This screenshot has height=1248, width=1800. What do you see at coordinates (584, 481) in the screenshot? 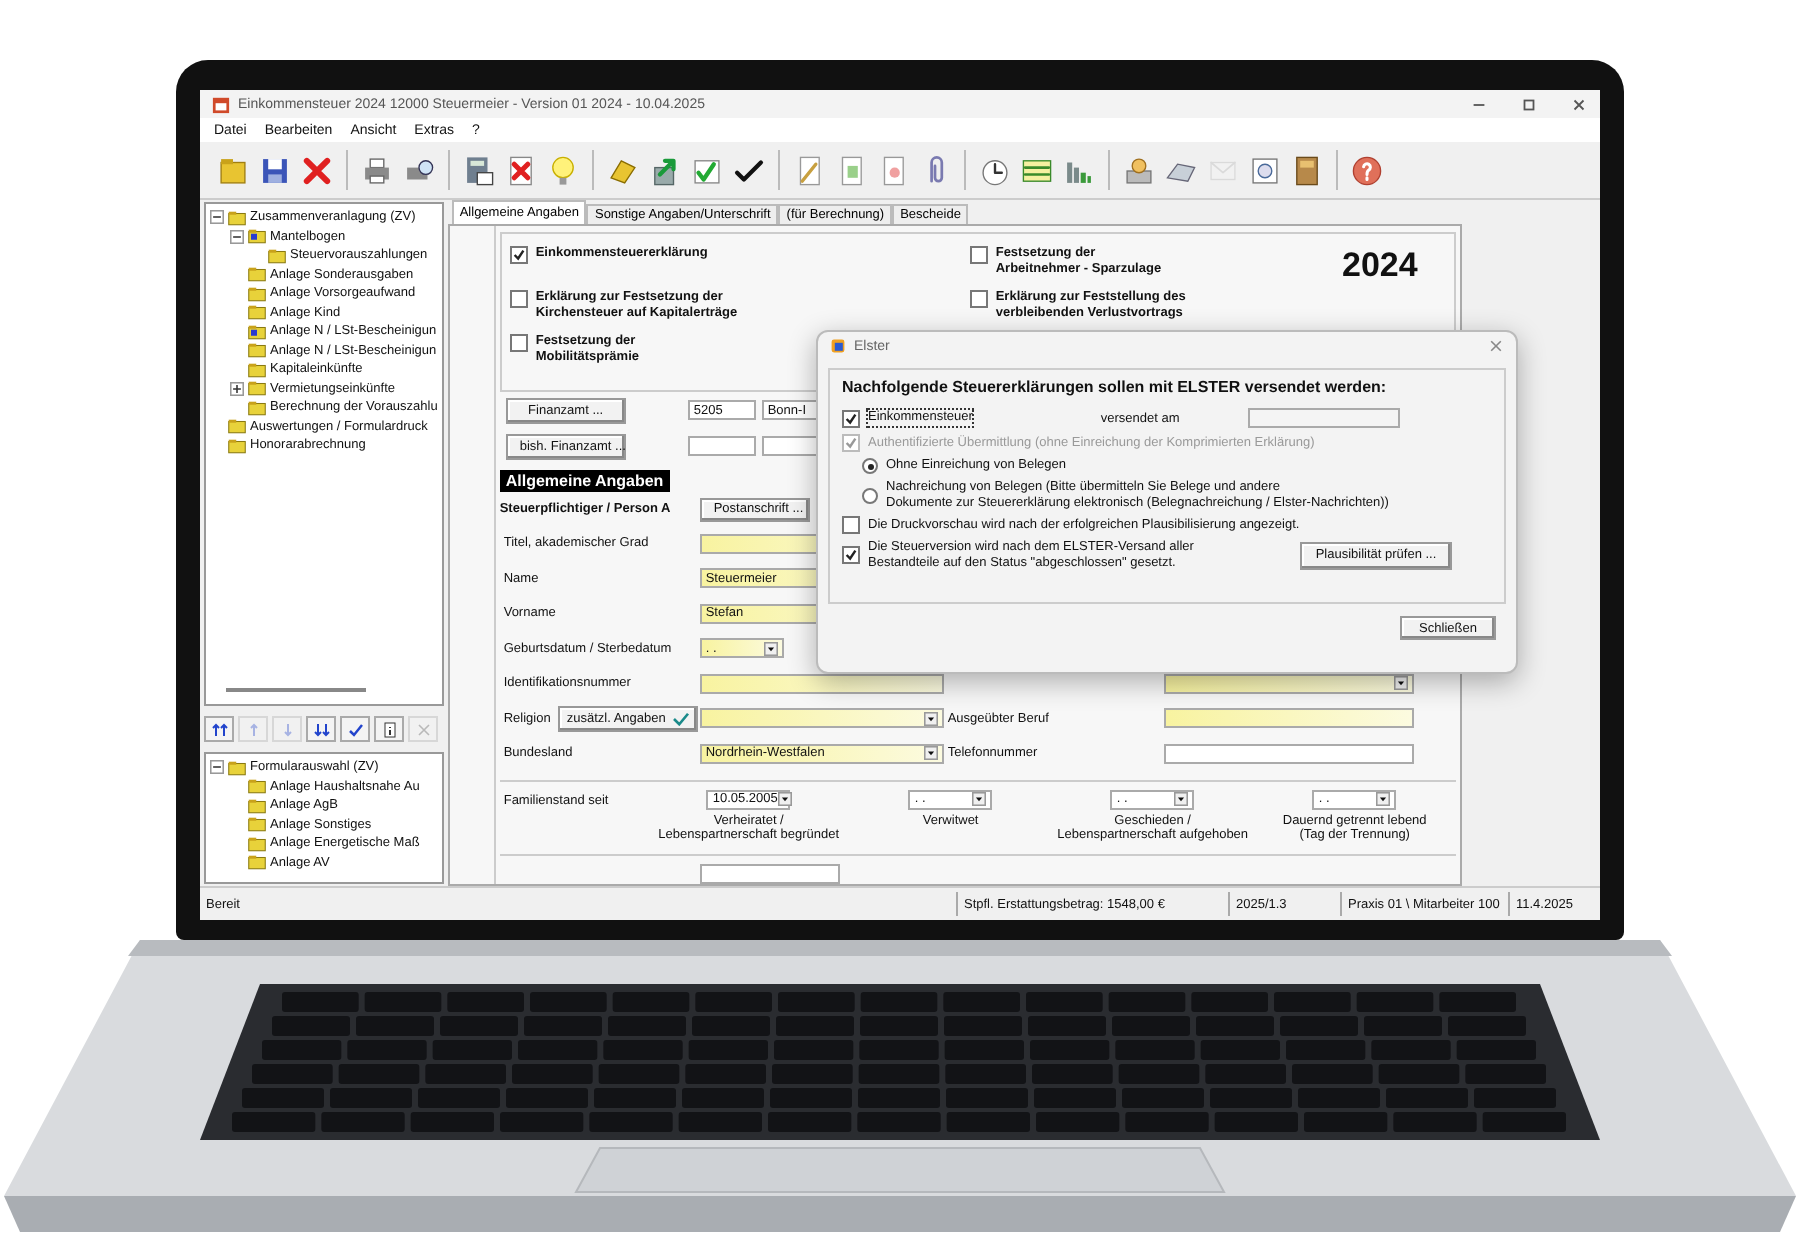
I see `section-header: Allgemeine Angaben` at bounding box center [584, 481].